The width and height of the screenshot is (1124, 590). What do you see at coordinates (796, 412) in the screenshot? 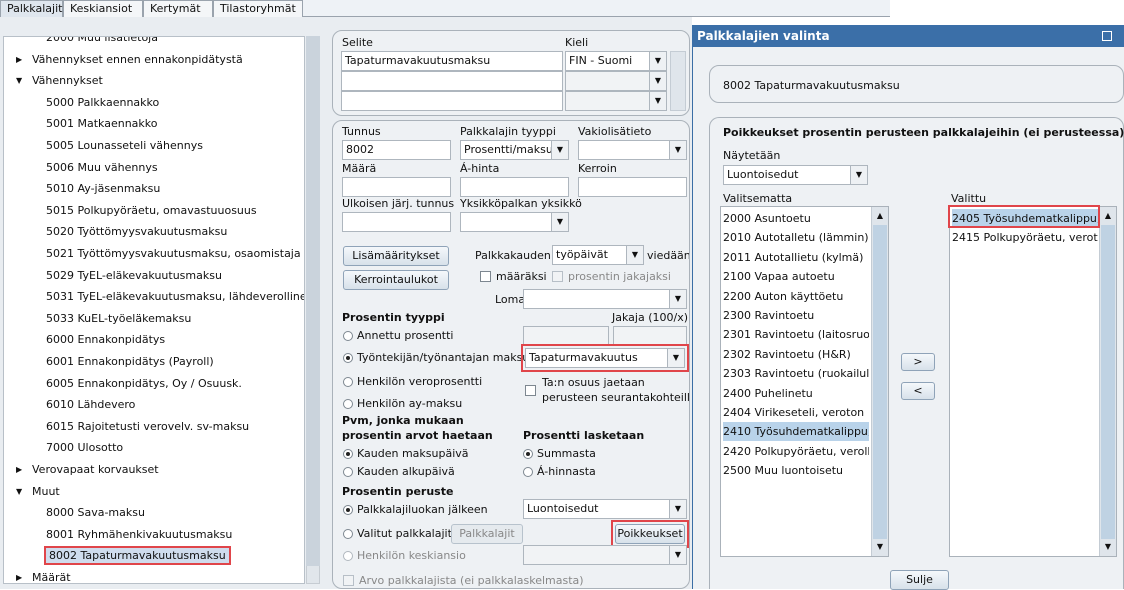
I see `list-item: 2404 Virikeseteli, veroton` at bounding box center [796, 412].